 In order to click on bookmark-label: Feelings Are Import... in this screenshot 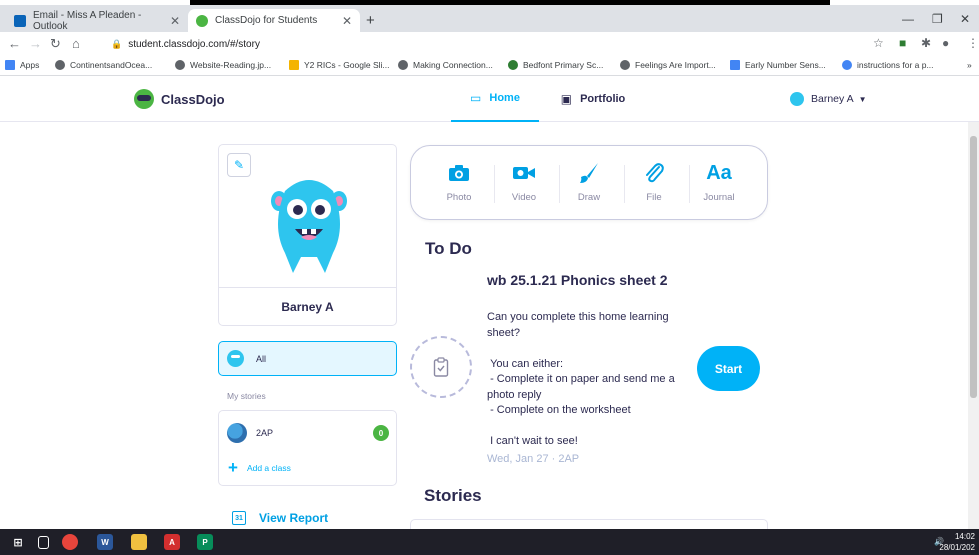, I will do `click(675, 65)`.